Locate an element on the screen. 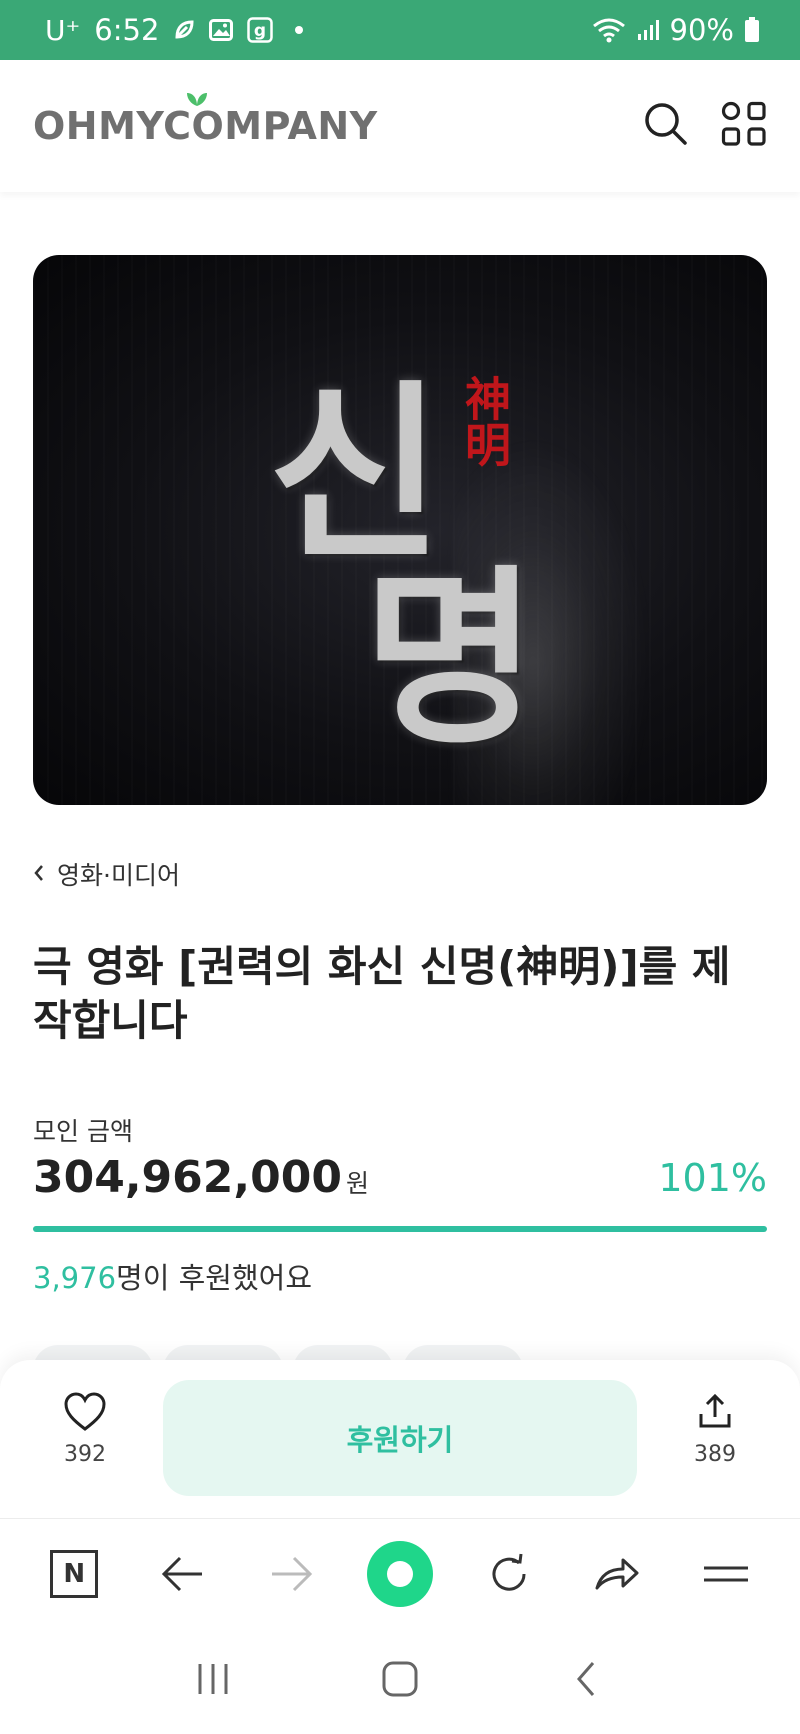 Image resolution: width=800 pixels, height=1734 pixels. supporters-text: 3,976명이 후원했어요 is located at coordinates (172, 1276).